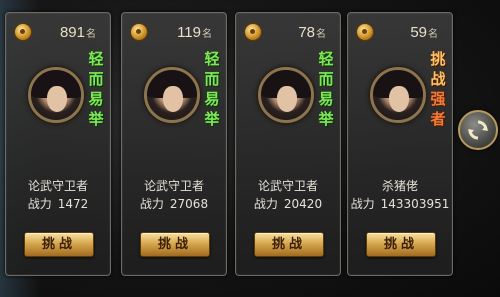 This screenshot has height=297, width=500. Describe the element at coordinates (174, 204) in the screenshot. I see `combat-power: 战力 27068` at that location.